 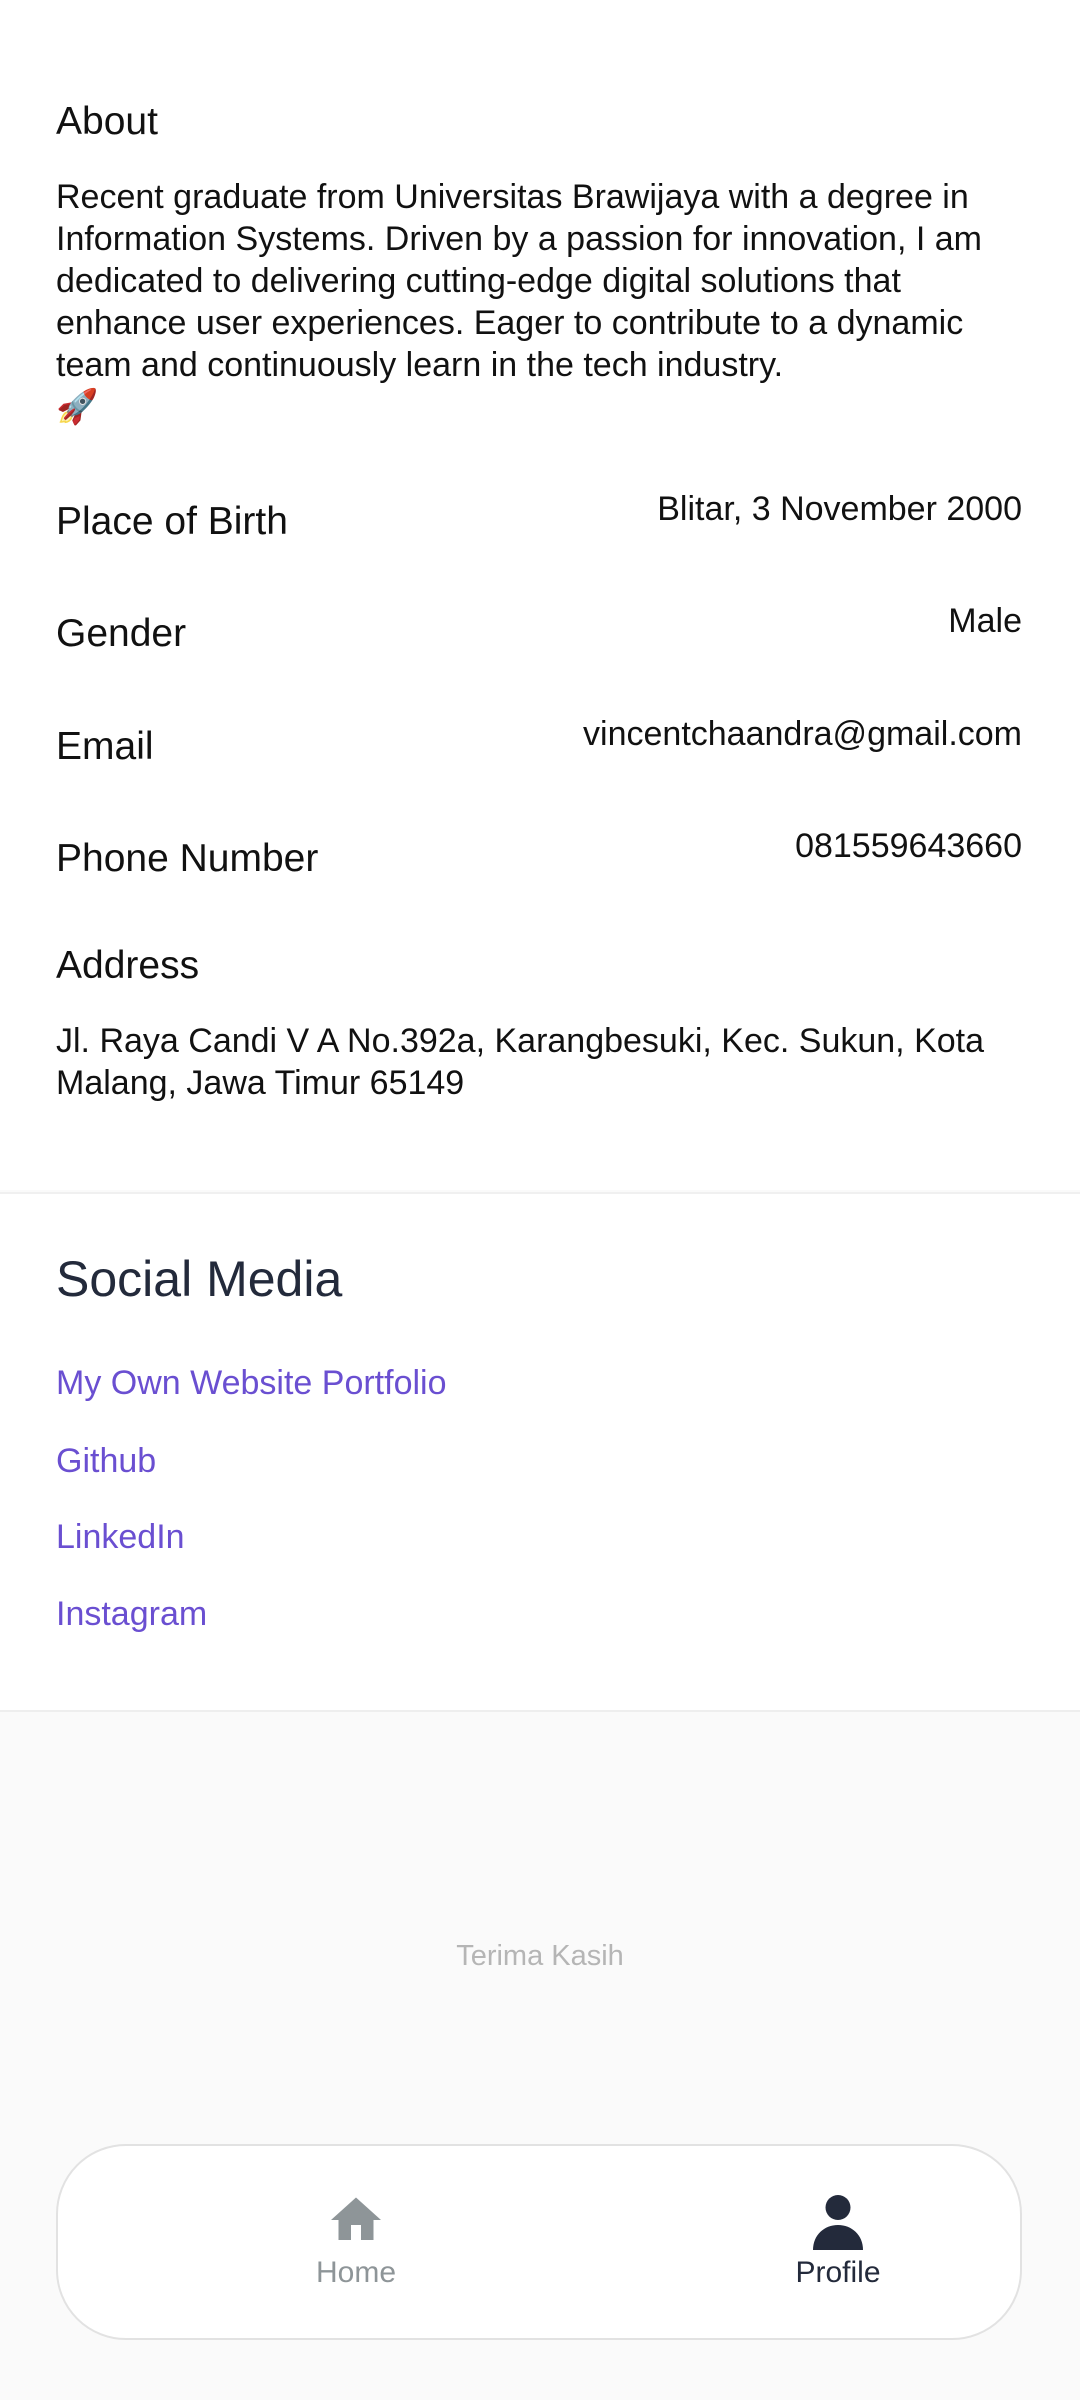 What do you see at coordinates (356, 2272) in the screenshot?
I see `nav-label-home: Home` at bounding box center [356, 2272].